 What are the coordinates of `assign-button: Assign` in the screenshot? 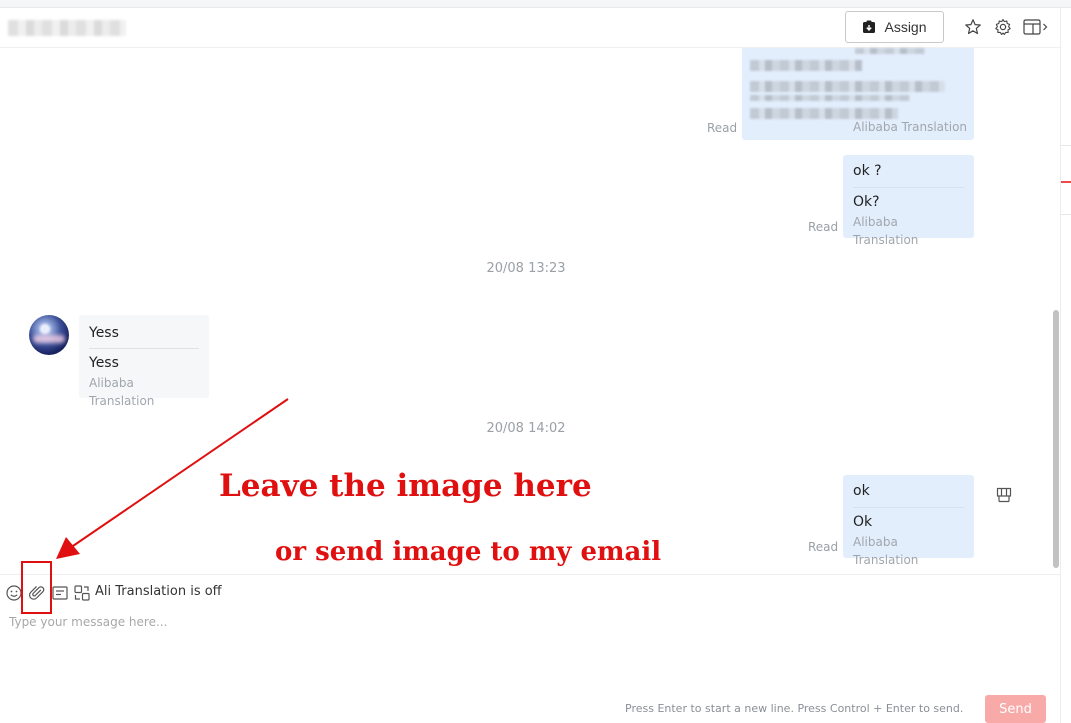 It's located at (894, 27).